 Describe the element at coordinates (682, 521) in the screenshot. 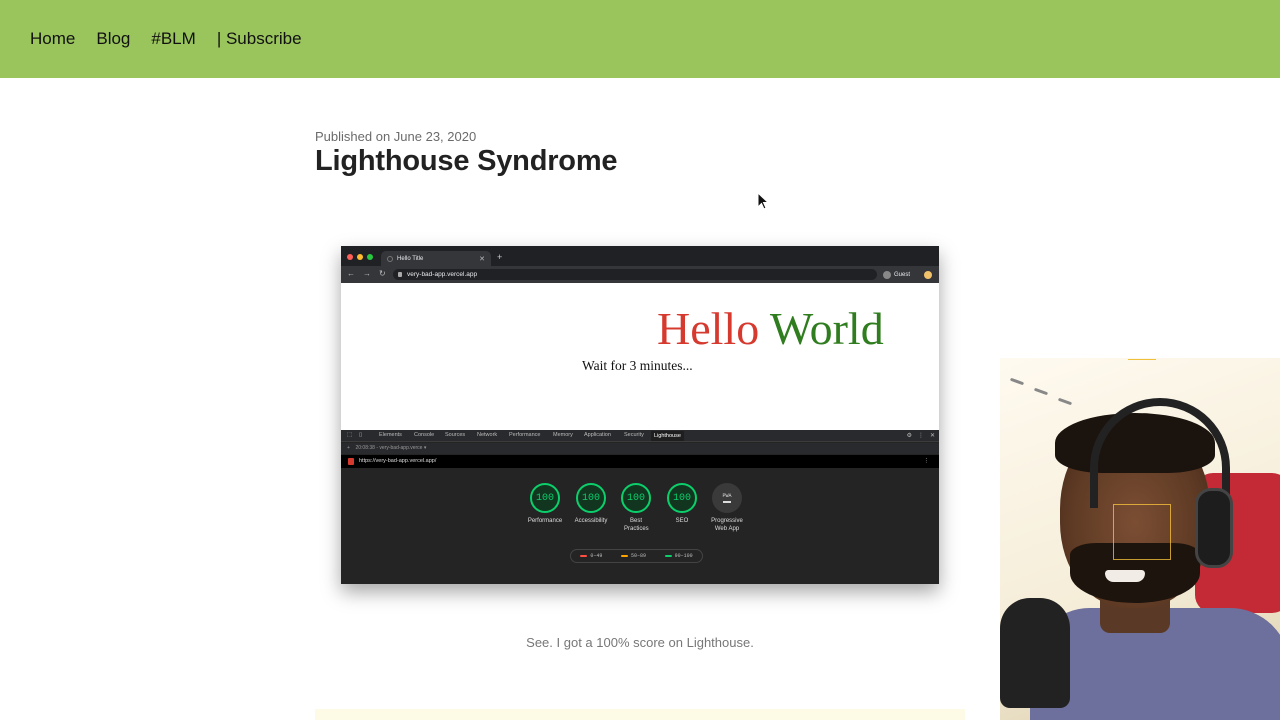

I see `gauge-label: SEO` at that location.